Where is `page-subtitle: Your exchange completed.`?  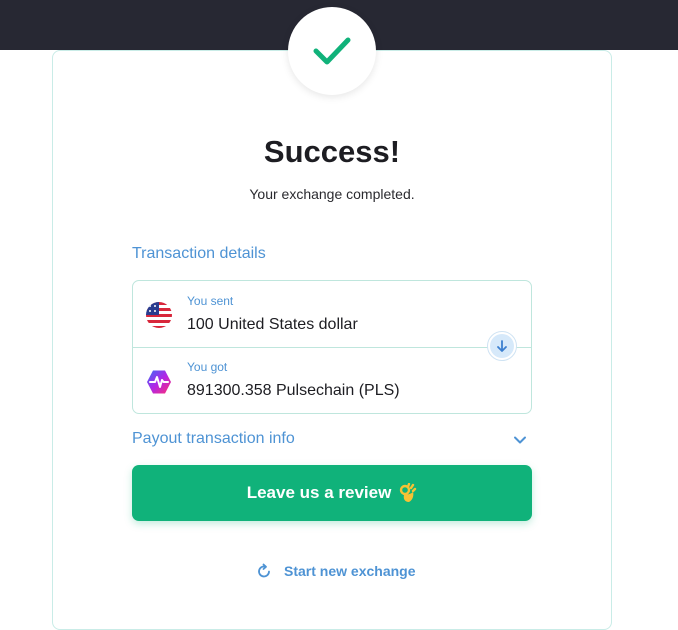
page-subtitle: Your exchange completed. is located at coordinates (332, 194).